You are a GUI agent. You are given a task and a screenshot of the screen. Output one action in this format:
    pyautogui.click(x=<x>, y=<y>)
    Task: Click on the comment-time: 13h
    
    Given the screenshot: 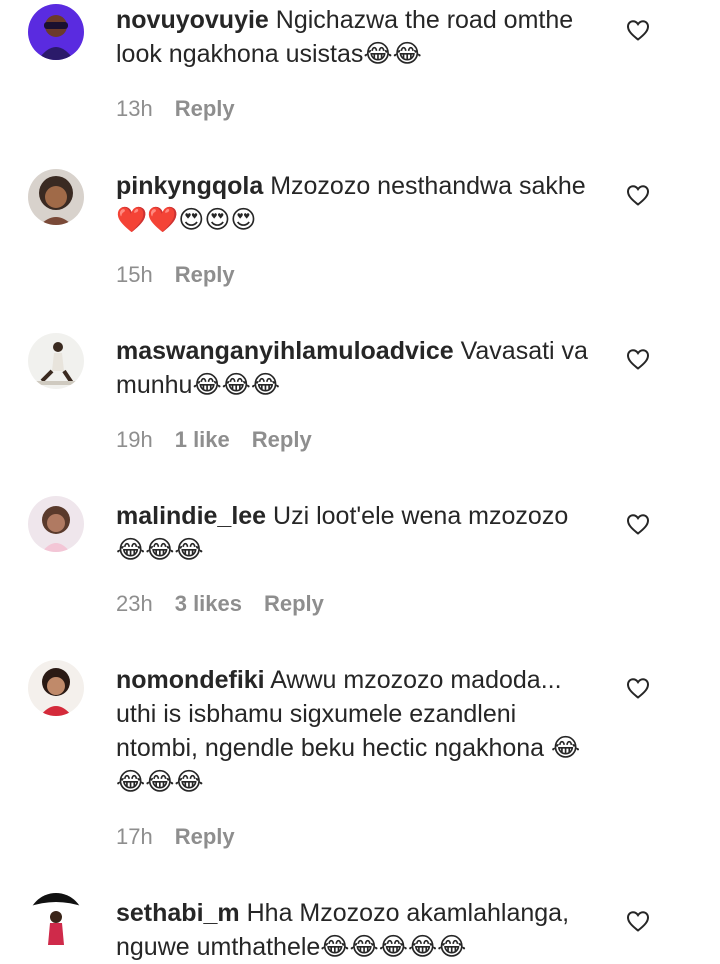 What is the action you would take?
    pyautogui.click(x=134, y=108)
    